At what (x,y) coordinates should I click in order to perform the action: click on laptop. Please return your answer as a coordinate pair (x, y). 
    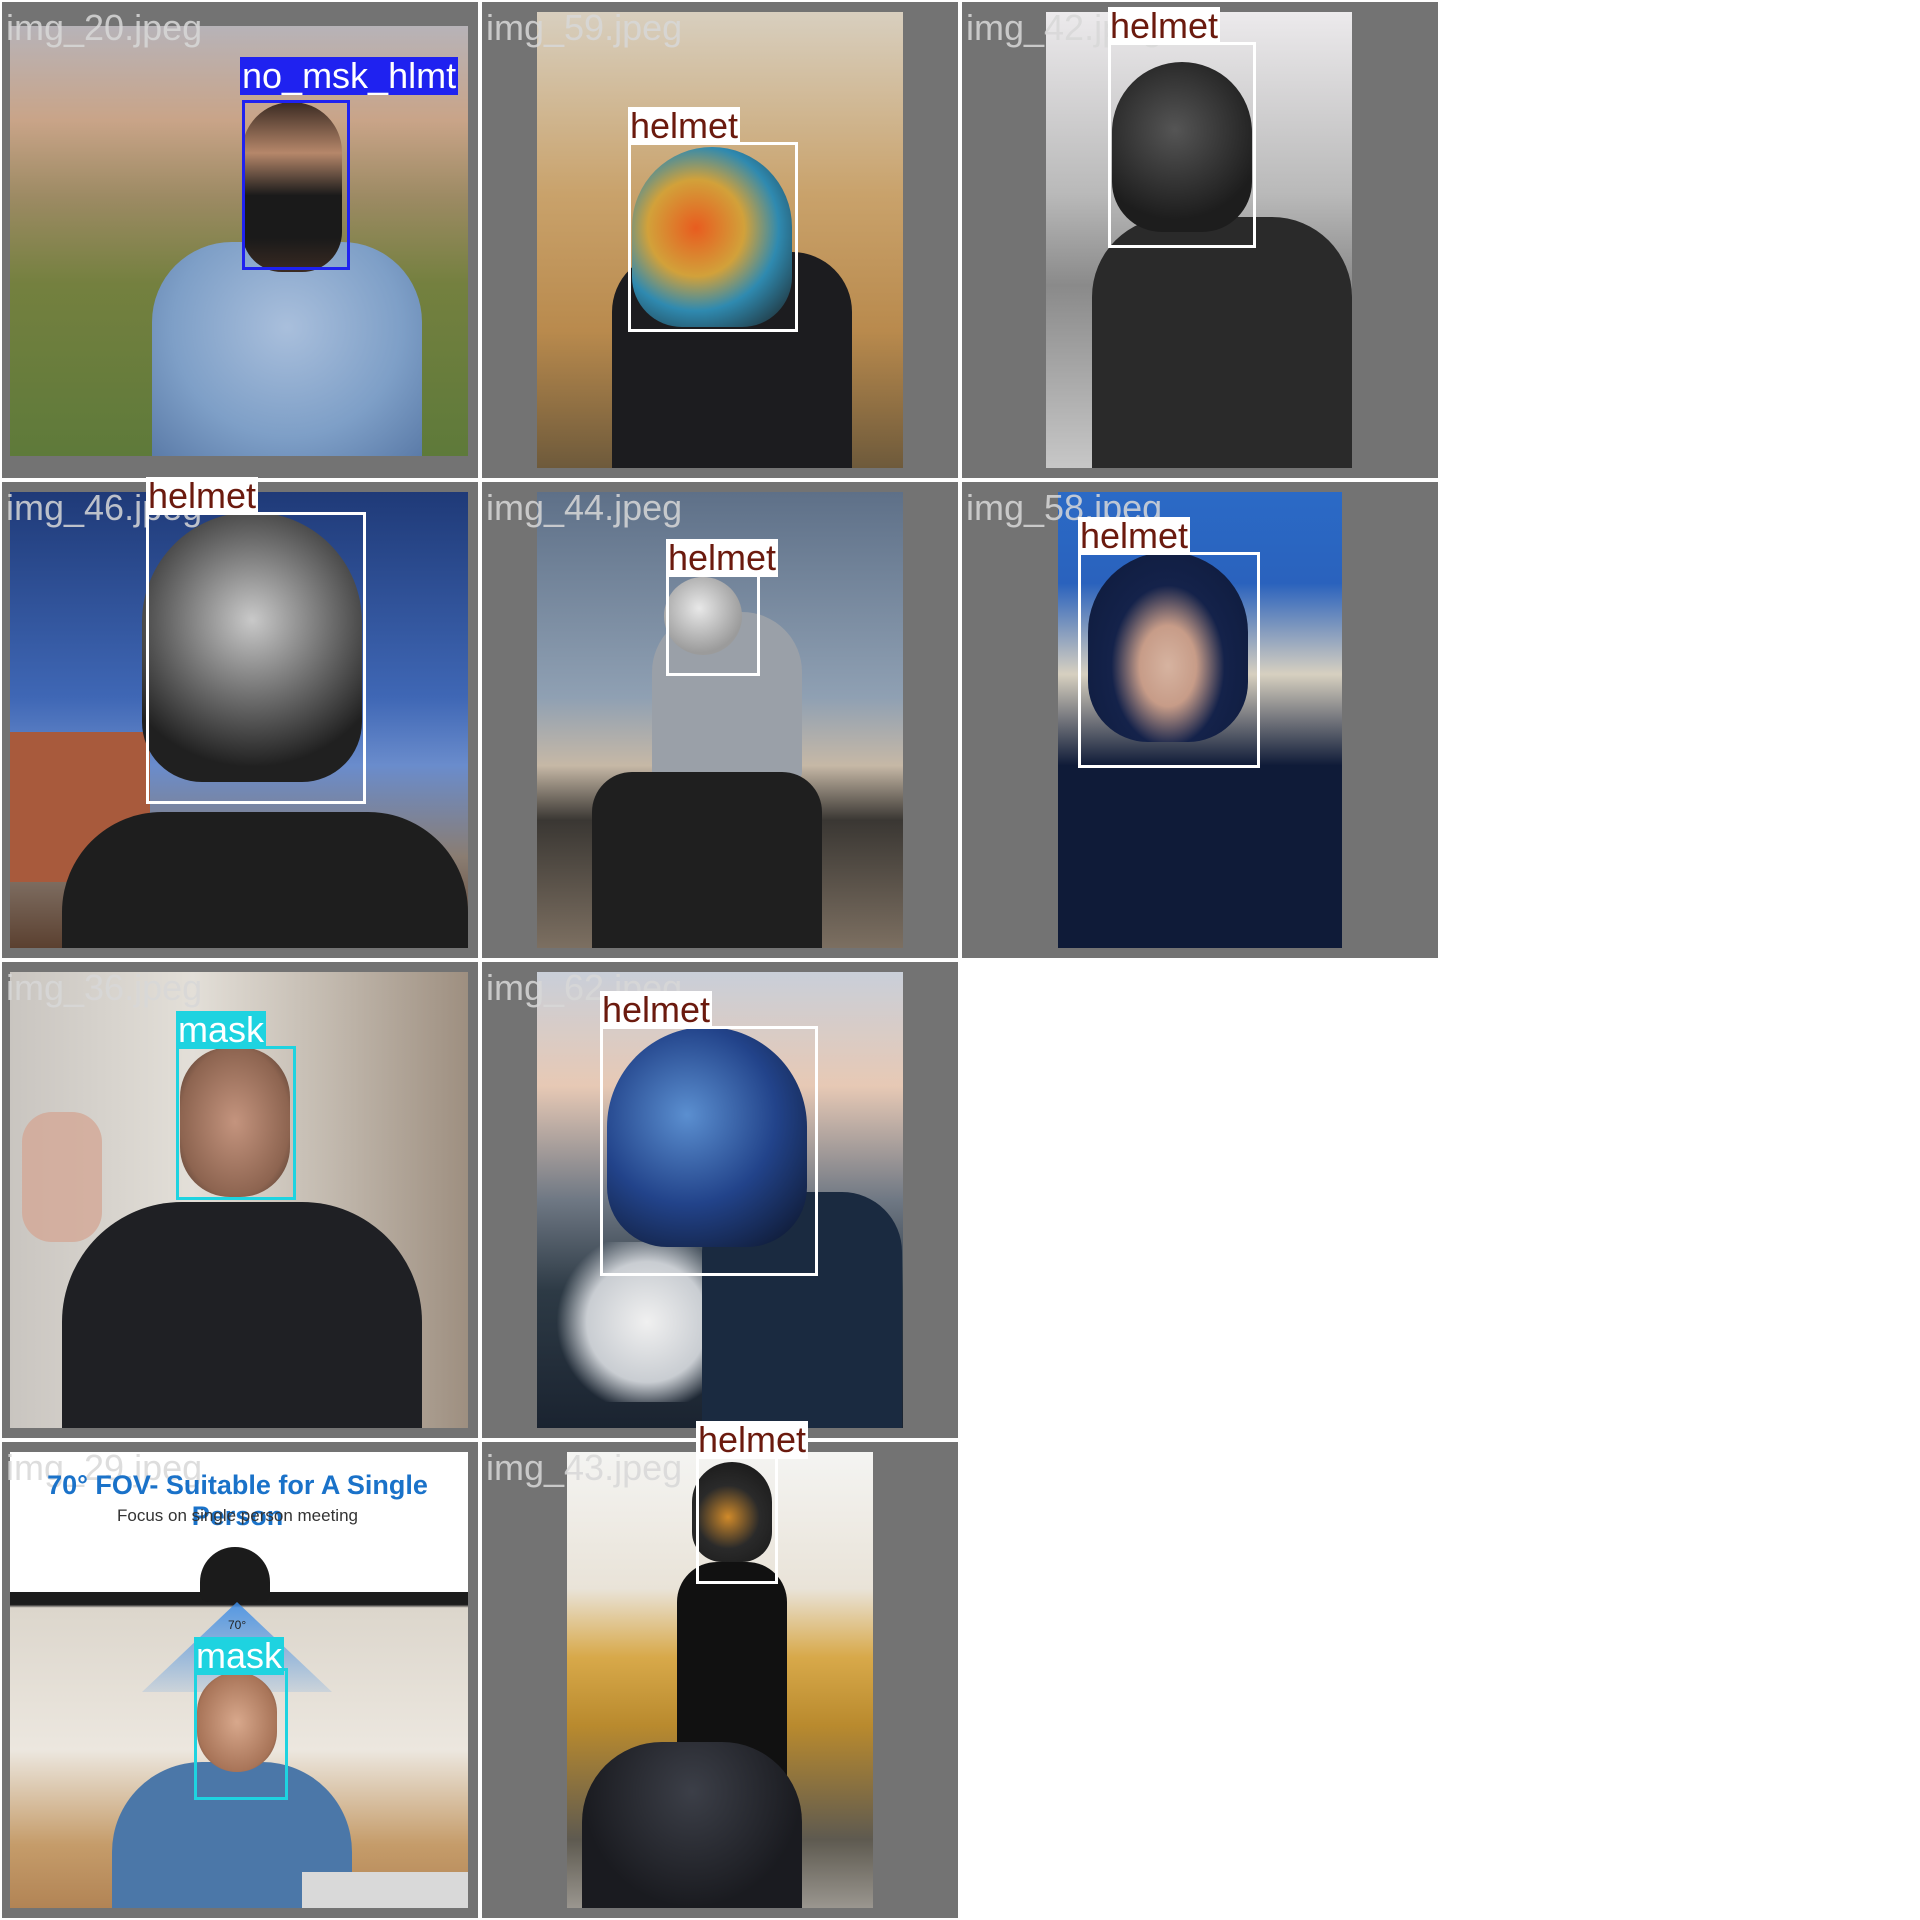
    Looking at the image, I should click on (385, 1890).